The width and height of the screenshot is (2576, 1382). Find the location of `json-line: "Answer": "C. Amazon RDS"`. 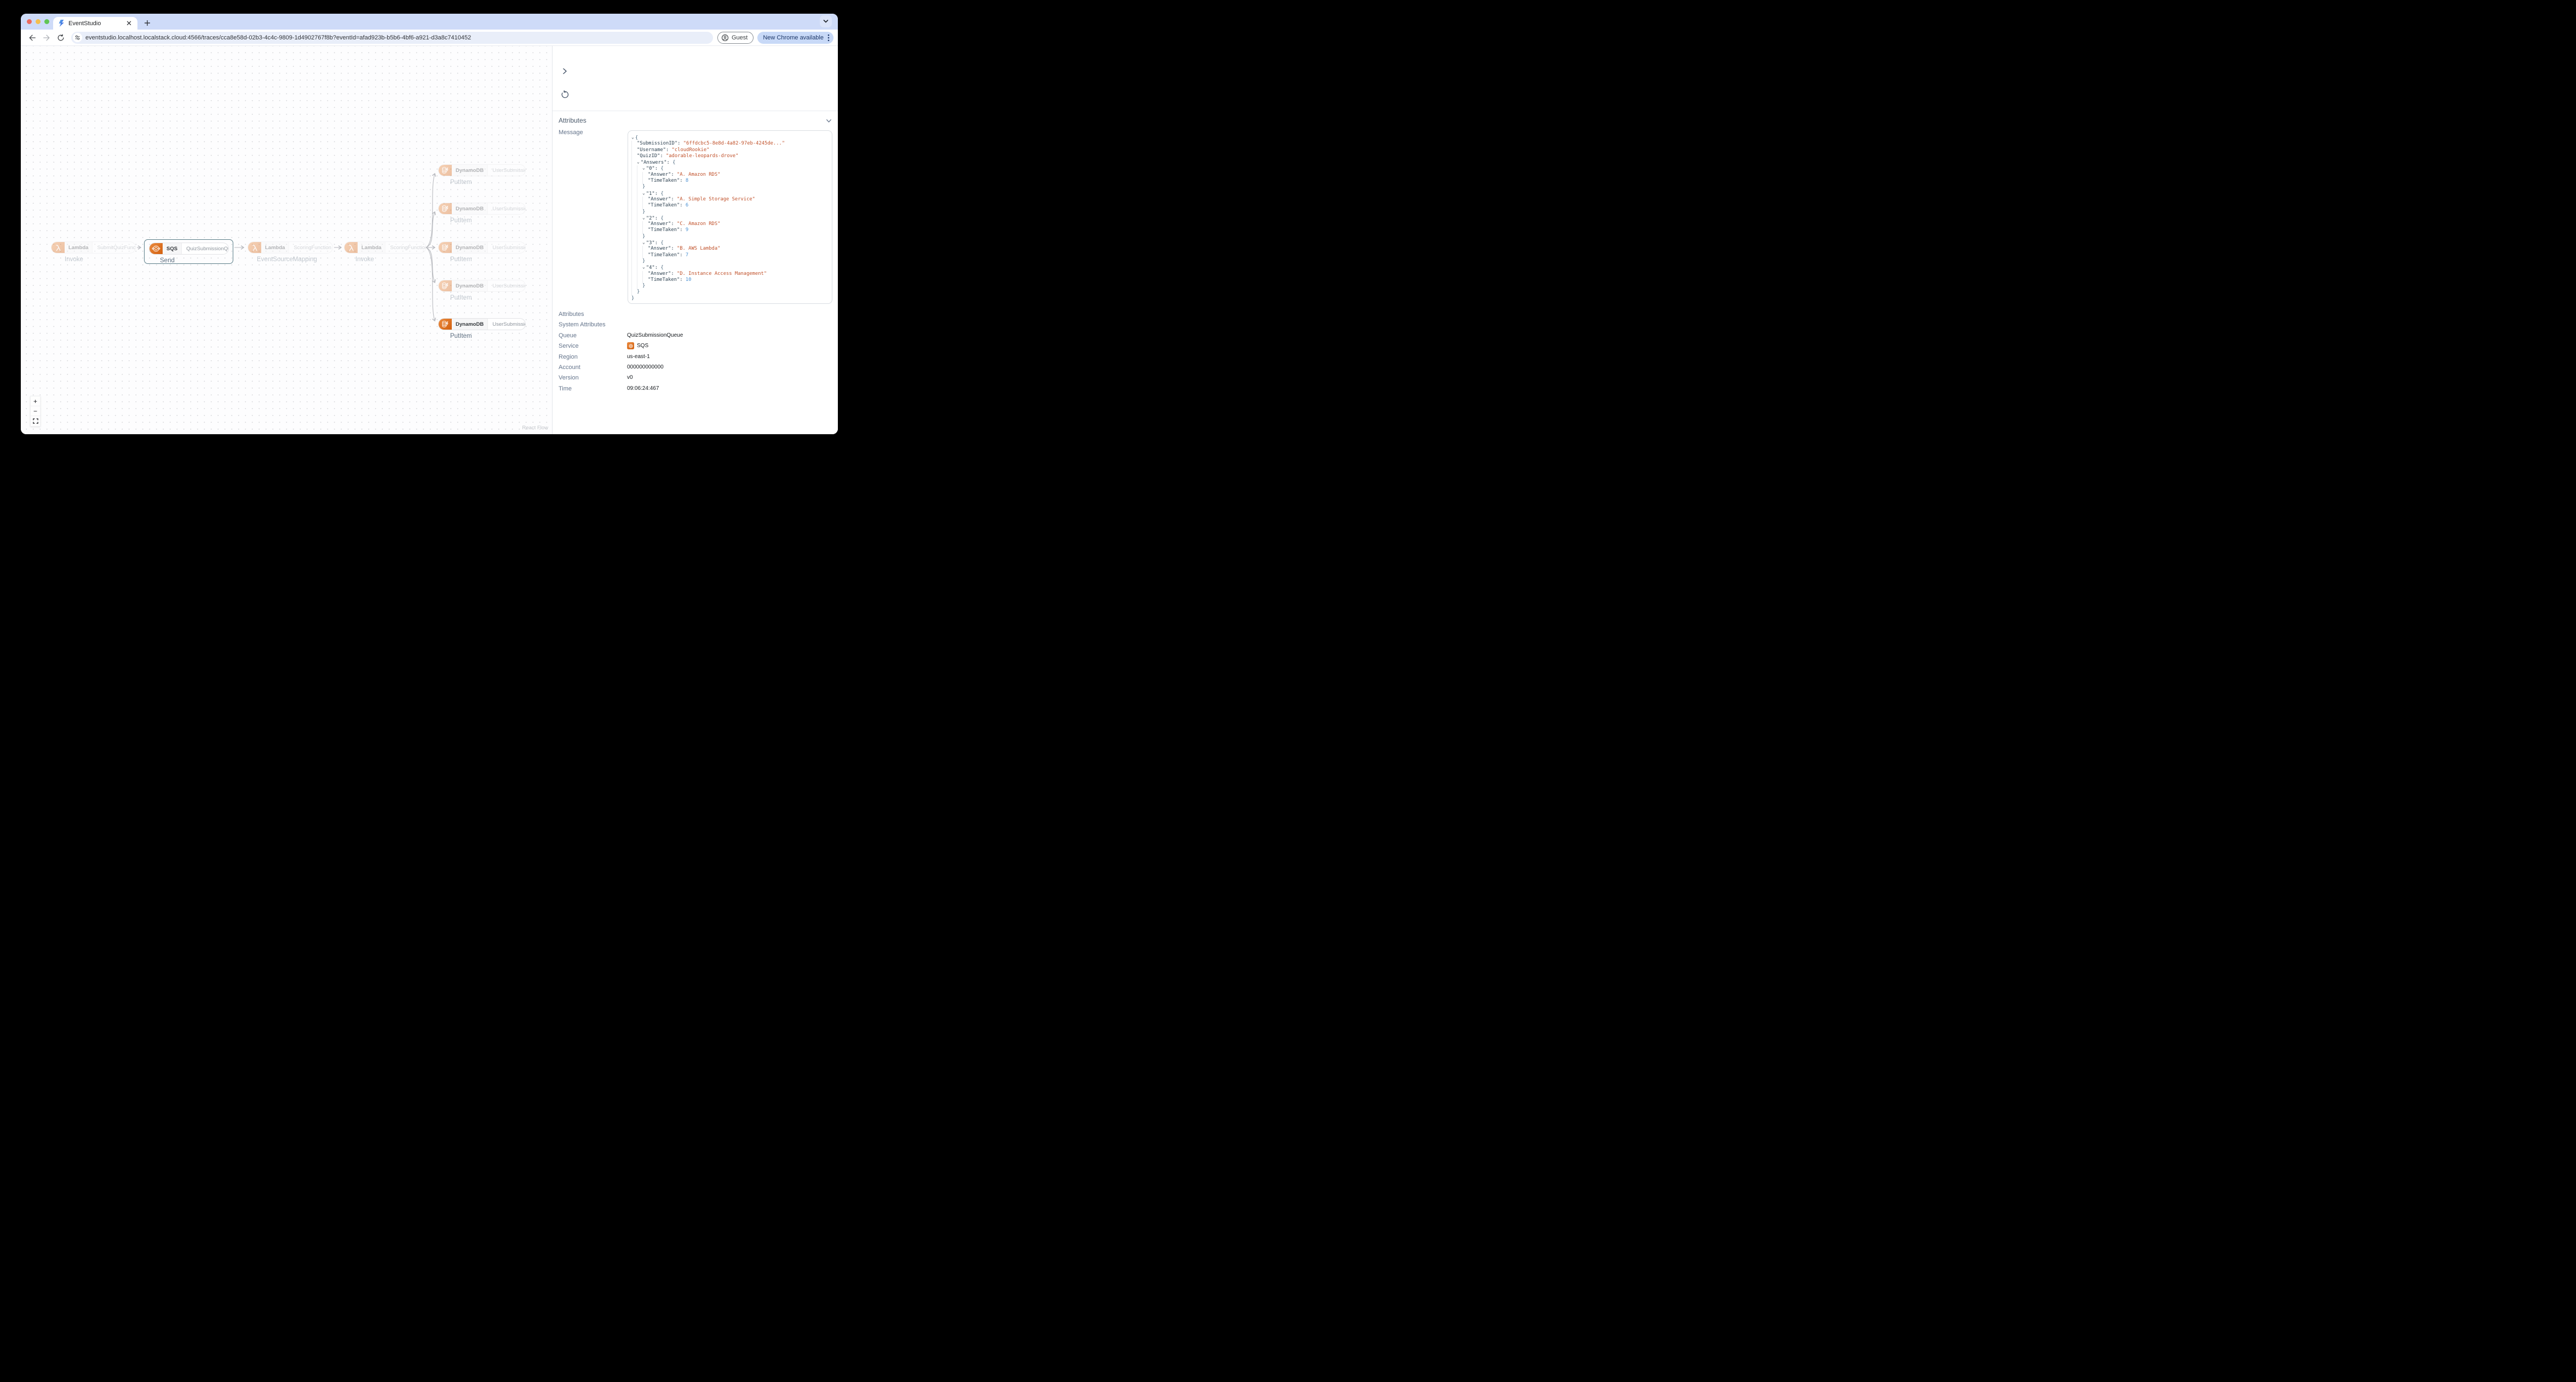

json-line: "Answer": "C. Amazon RDS" is located at coordinates (729, 224).